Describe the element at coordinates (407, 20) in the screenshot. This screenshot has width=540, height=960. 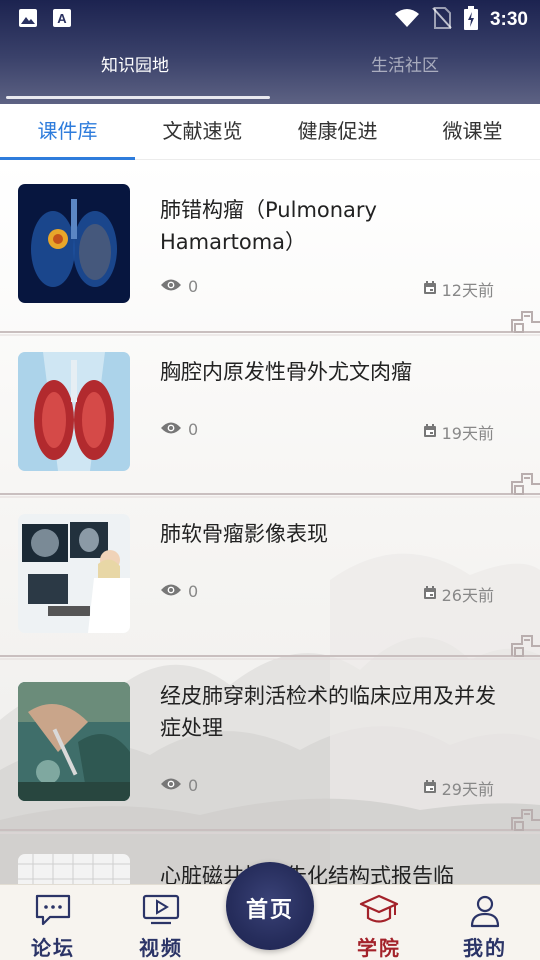
I see `wifi-icon` at that location.